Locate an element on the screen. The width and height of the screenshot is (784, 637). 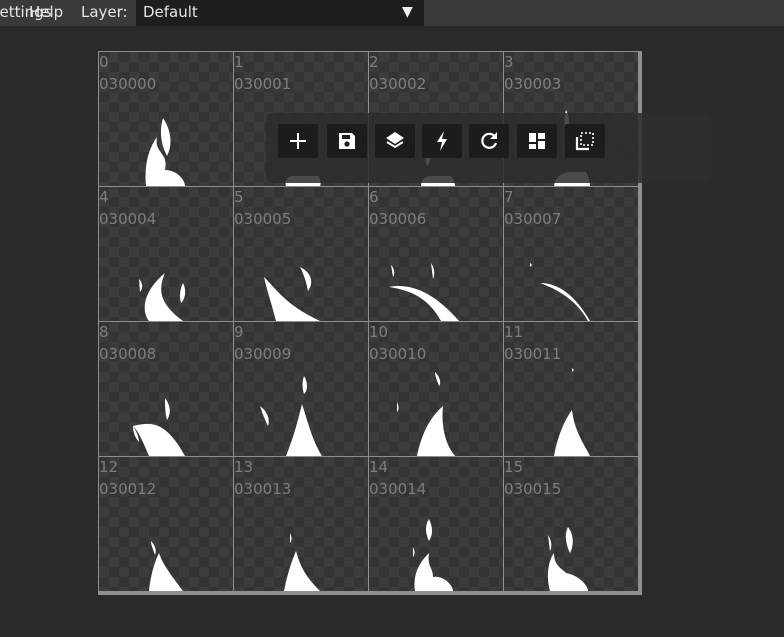
frame-code: 030006 is located at coordinates (398, 219).